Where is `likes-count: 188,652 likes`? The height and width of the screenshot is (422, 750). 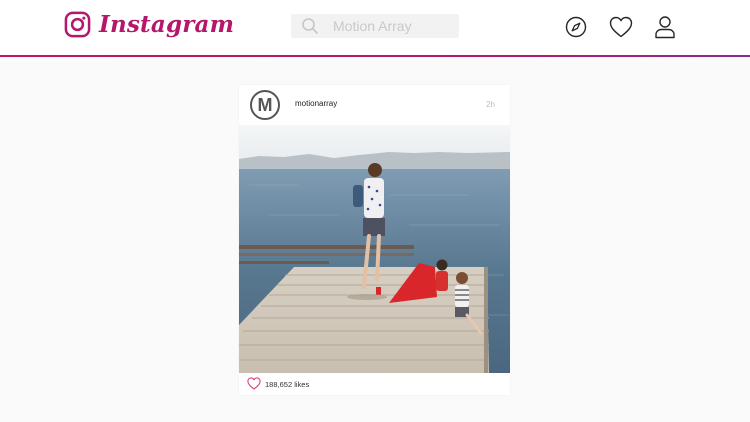
likes-count: 188,652 likes is located at coordinates (287, 384).